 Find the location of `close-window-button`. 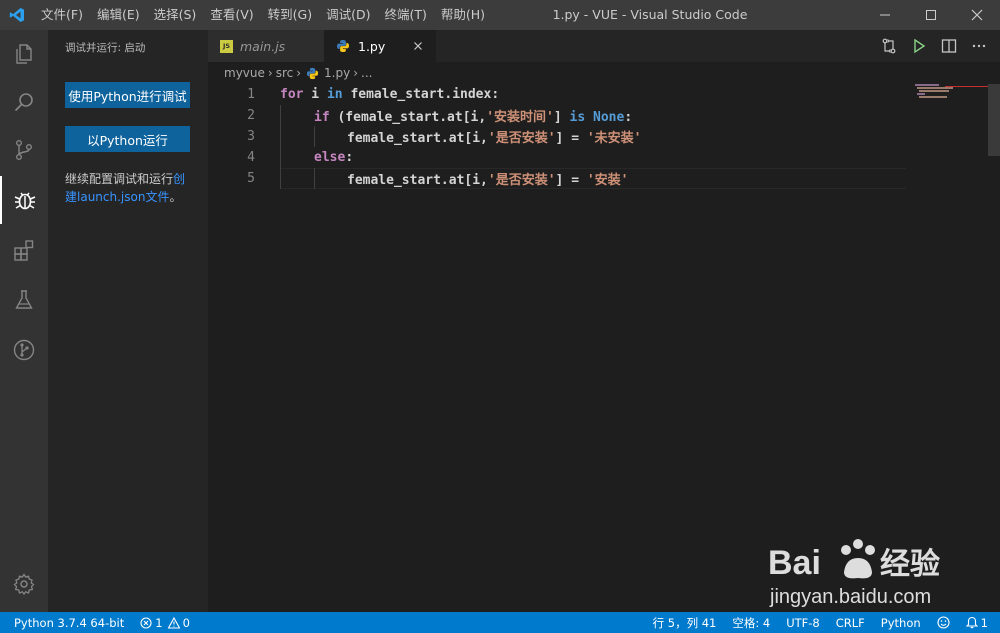

close-window-button is located at coordinates (977, 15).